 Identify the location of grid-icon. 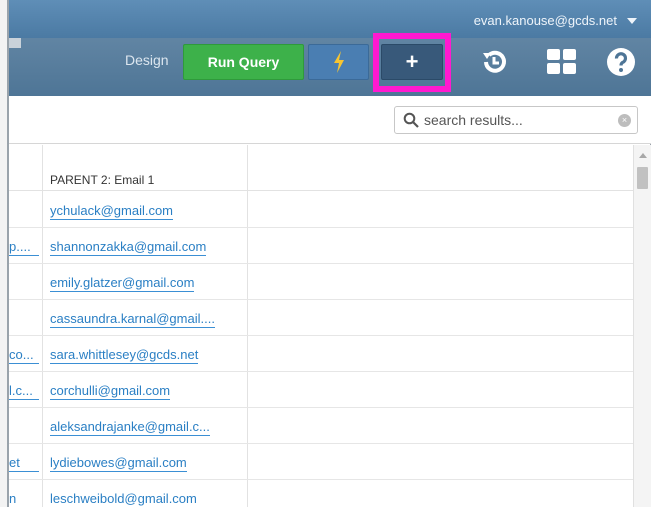
(561, 61).